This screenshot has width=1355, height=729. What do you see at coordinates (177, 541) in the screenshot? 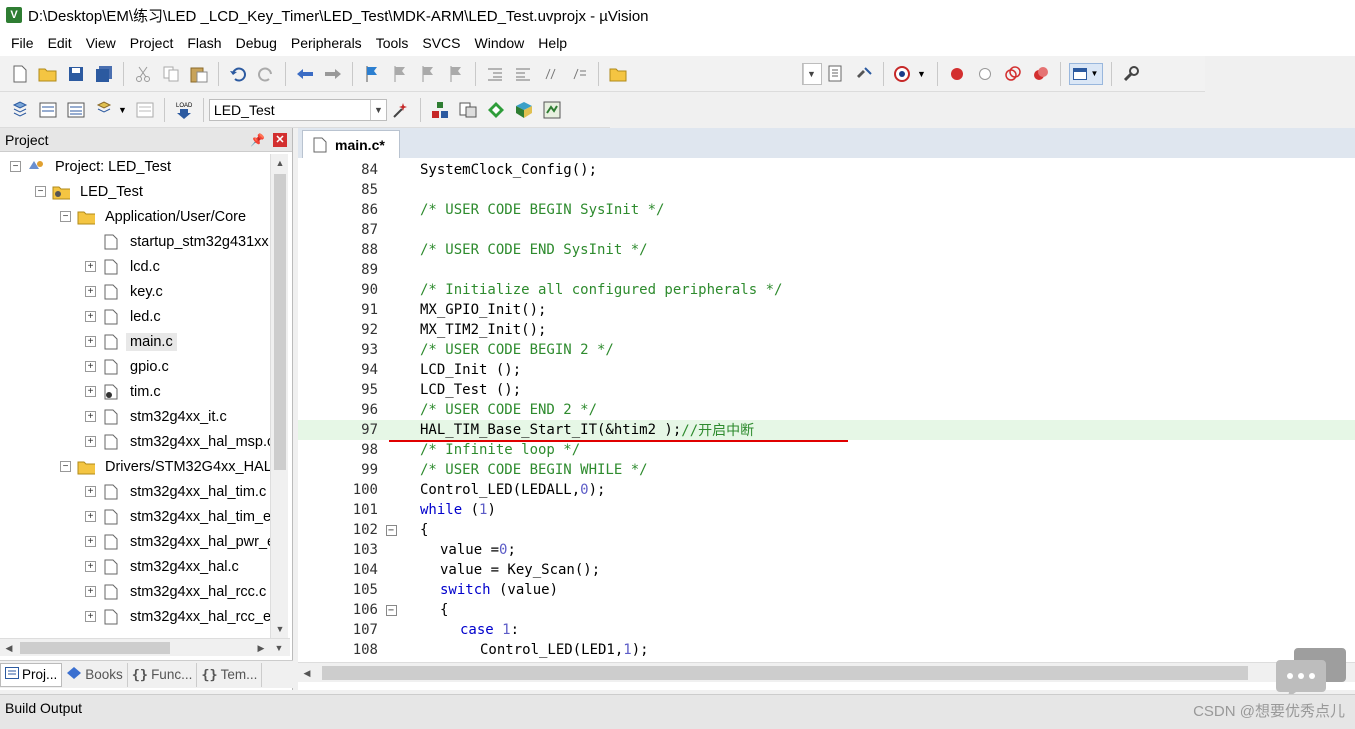
I see `tree-item: + stm32g4xx_hal_pwr_ex.c` at bounding box center [177, 541].